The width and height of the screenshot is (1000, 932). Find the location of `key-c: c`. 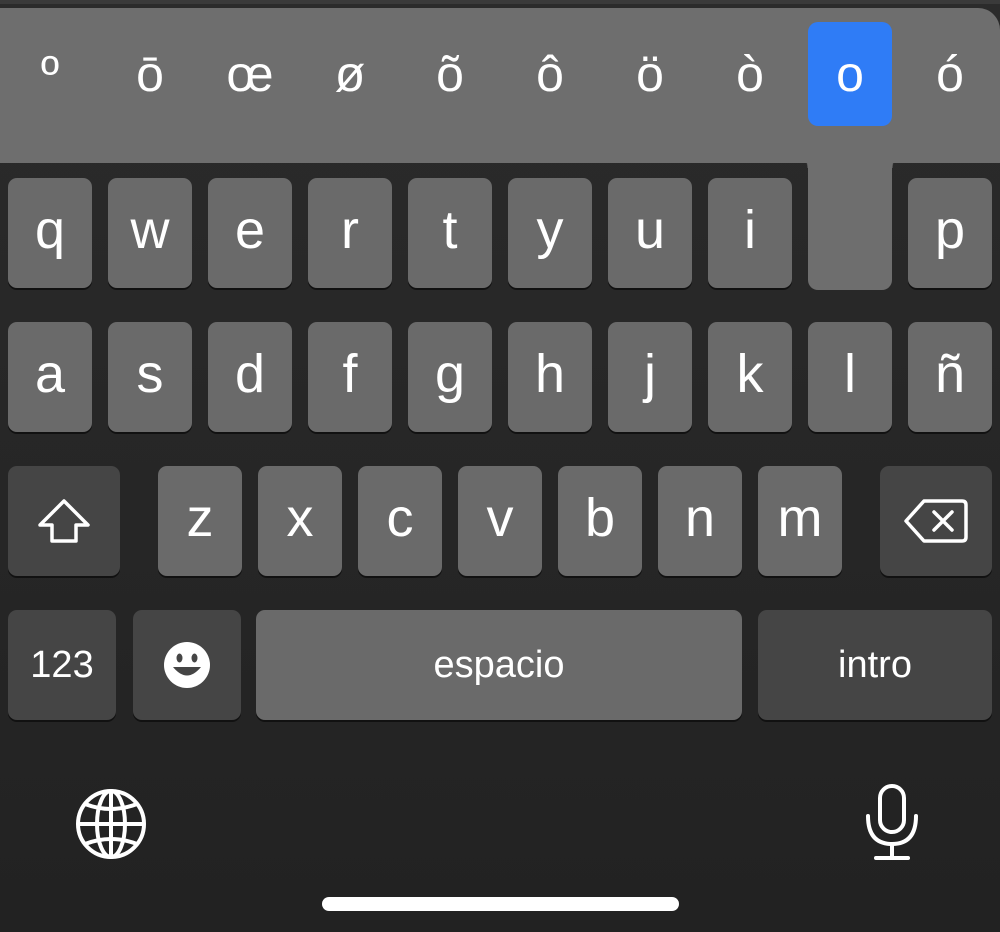

key-c: c is located at coordinates (400, 521).